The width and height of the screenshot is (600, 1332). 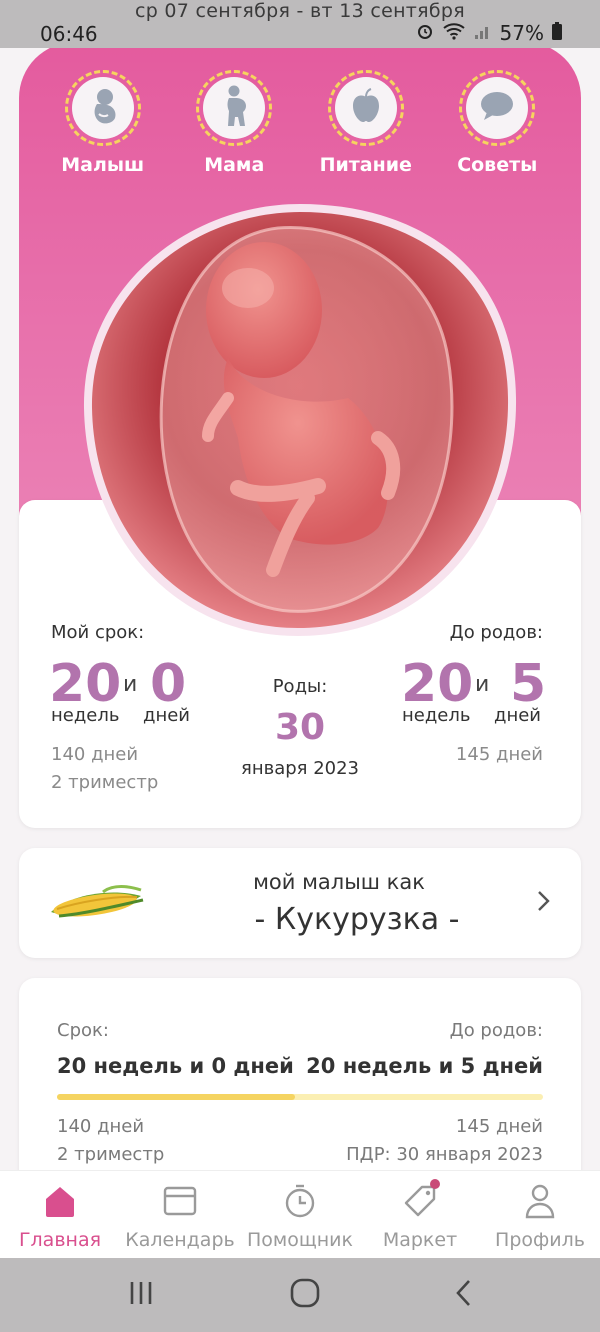 I want to click on battery-percent: 57%, so click(x=521, y=33).